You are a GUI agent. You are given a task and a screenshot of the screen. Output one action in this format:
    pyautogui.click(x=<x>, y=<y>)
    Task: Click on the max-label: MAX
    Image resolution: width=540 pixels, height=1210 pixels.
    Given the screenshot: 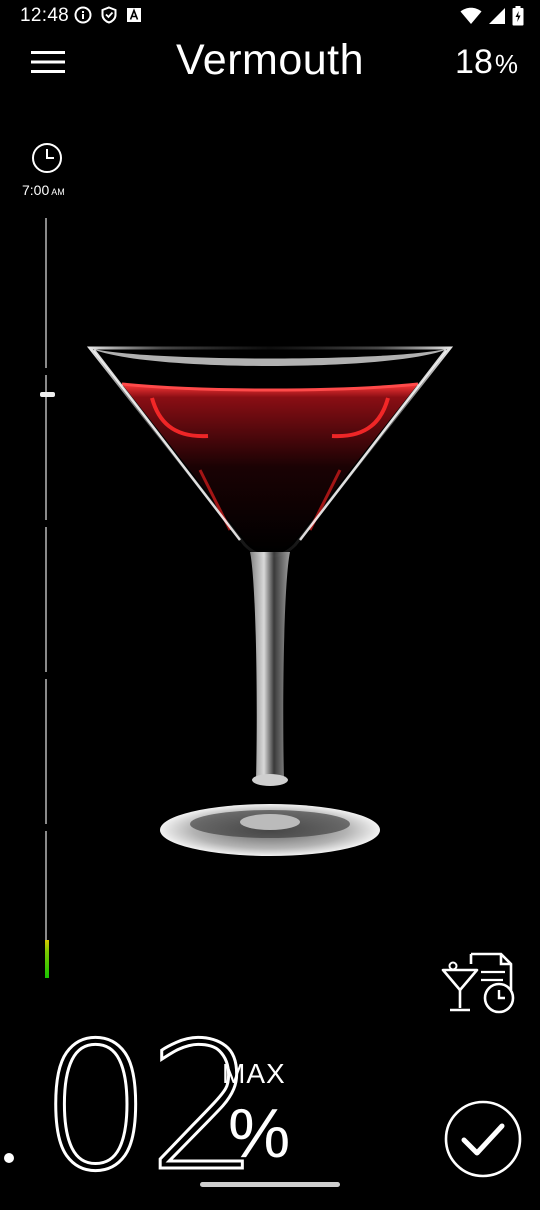 What is the action you would take?
    pyautogui.click(x=254, y=1073)
    